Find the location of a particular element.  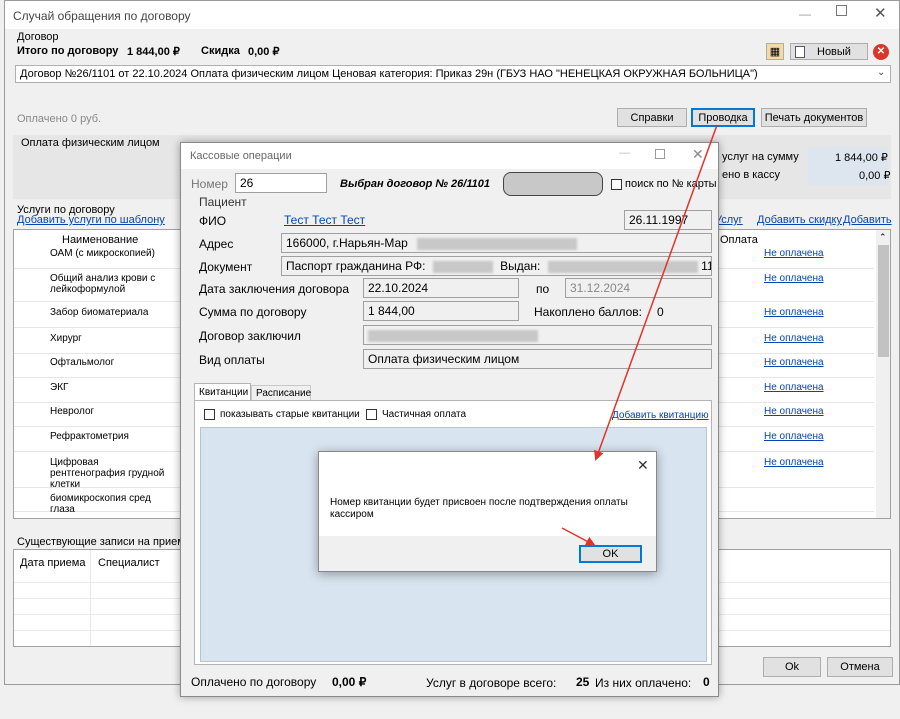

arrow-to-ok-button is located at coordinates (578, 536).